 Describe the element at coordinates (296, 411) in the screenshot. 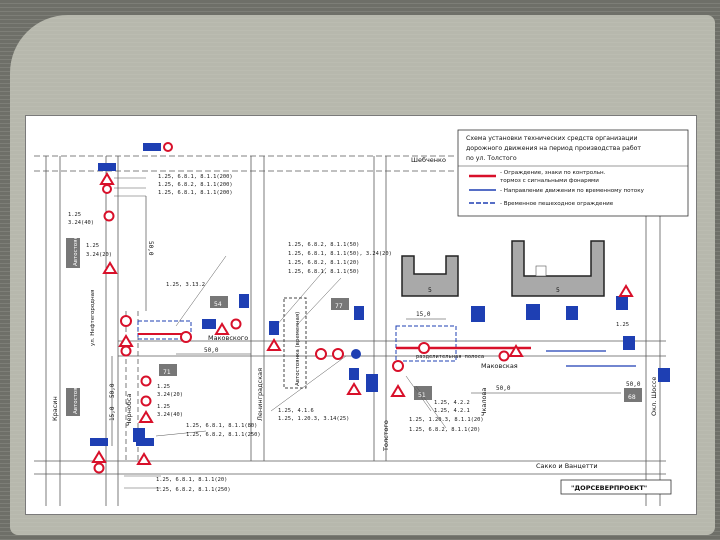

I see `note-15: 1.25, 4.1.6` at that location.